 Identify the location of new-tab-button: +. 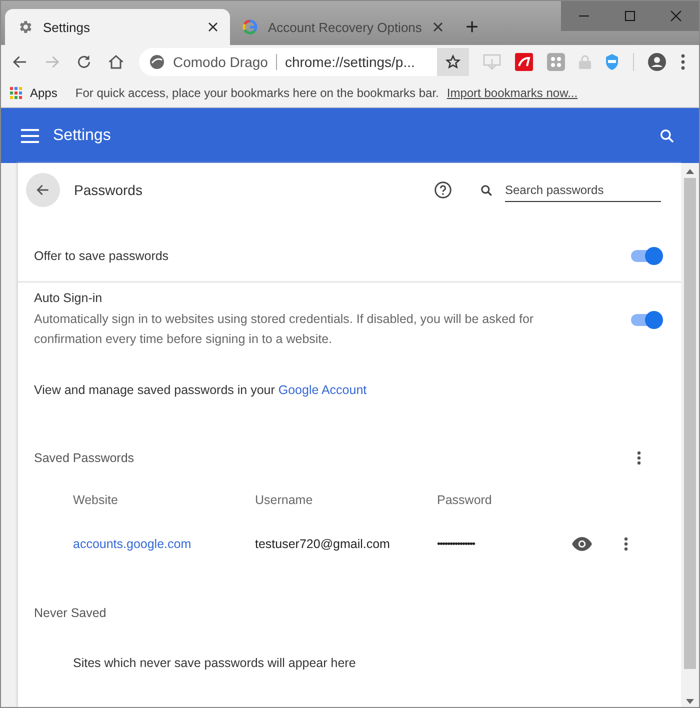
(472, 27).